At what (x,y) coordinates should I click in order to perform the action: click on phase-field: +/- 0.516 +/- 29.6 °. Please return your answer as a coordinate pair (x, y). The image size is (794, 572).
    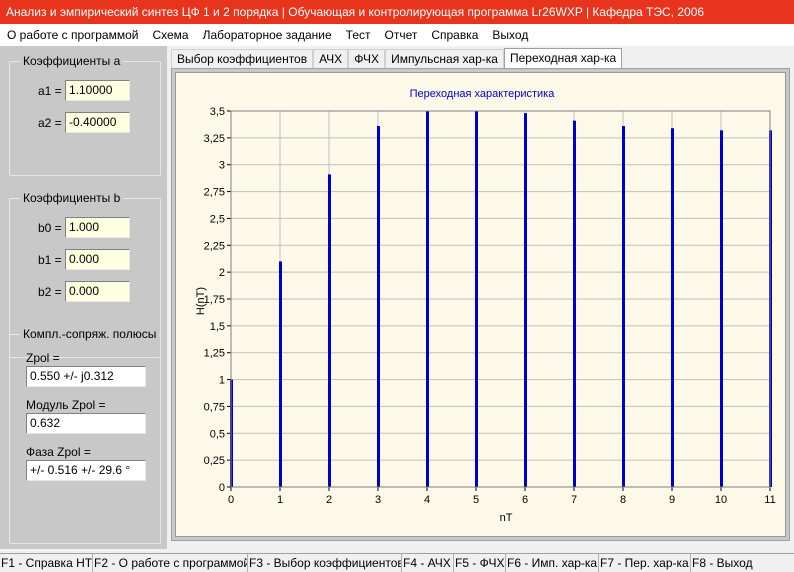
    Looking at the image, I should click on (86, 470).